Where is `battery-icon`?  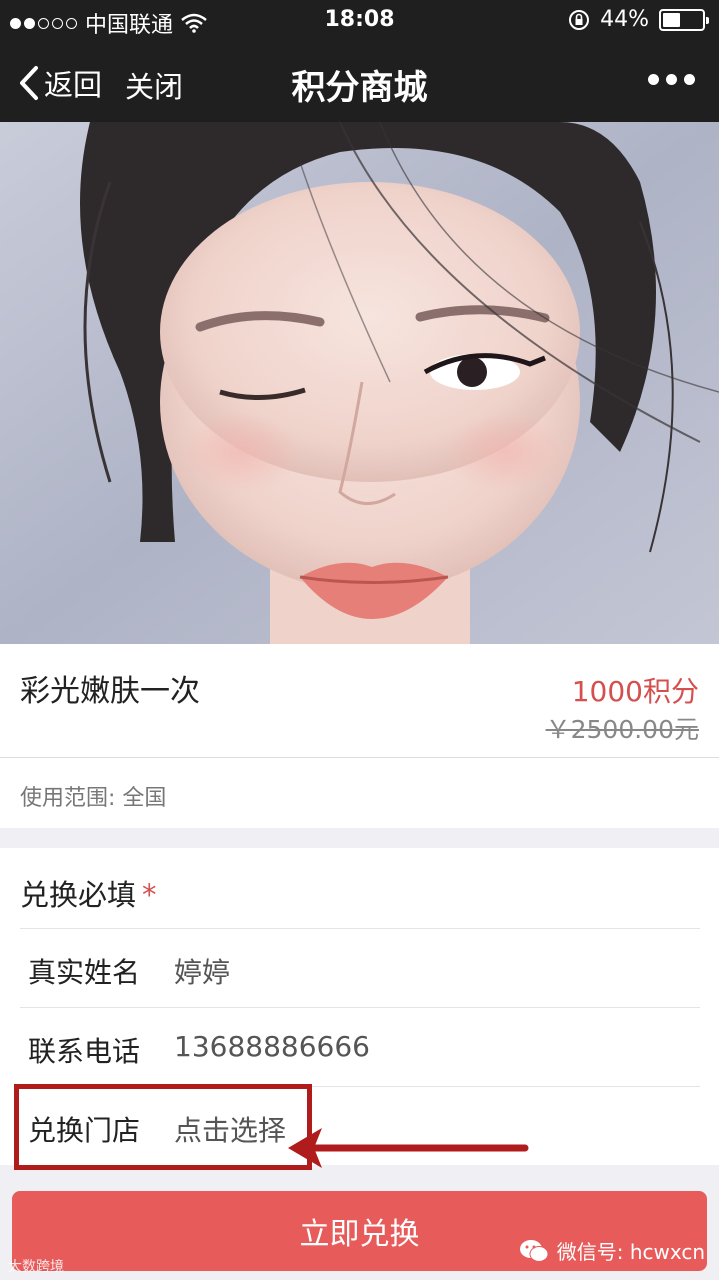 battery-icon is located at coordinates (684, 19).